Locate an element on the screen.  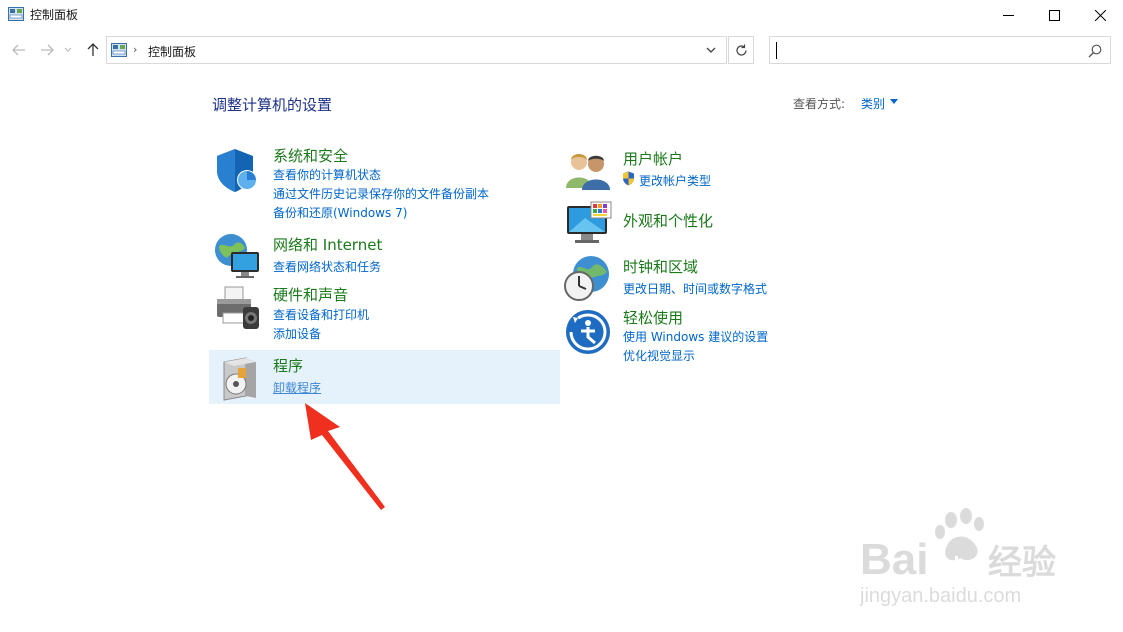
category-title: 硬件和声音 is located at coordinates (310, 294).